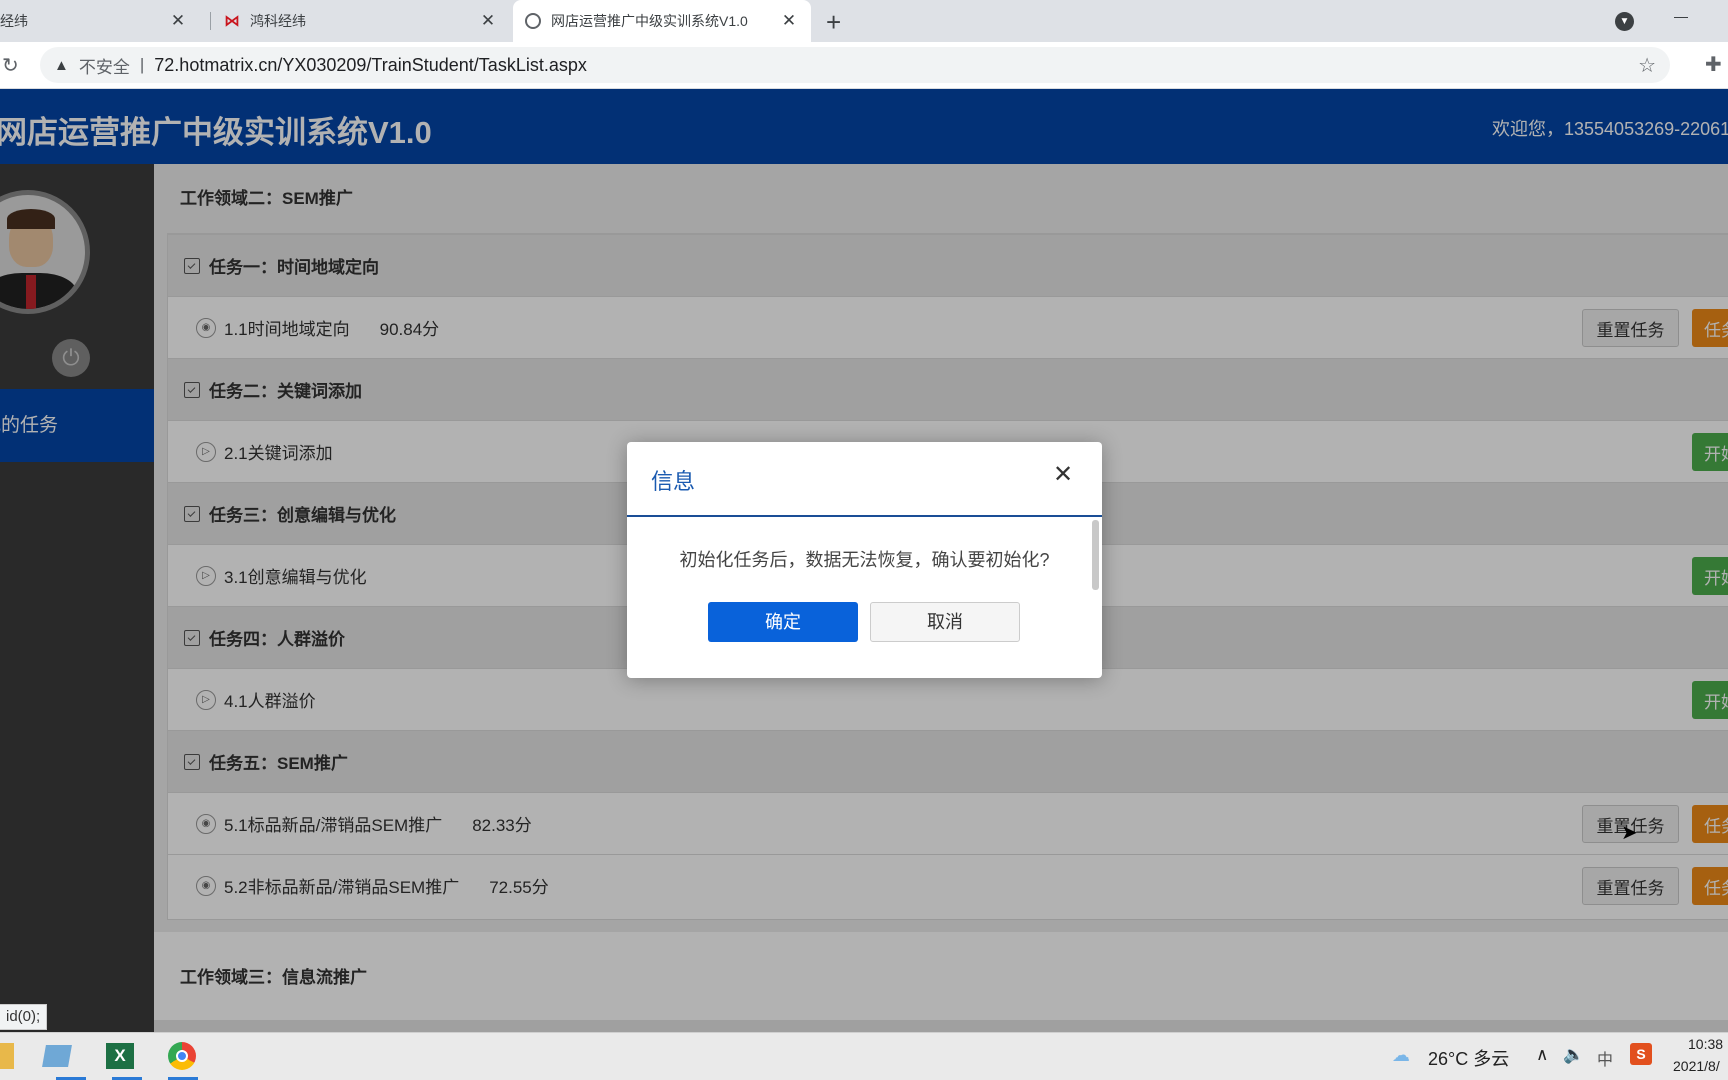 This screenshot has width=1728, height=1080. I want to click on warning-icon: ▲, so click(61, 65).